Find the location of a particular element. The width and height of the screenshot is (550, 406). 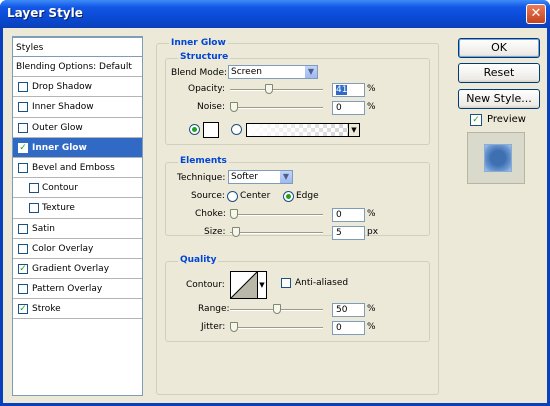

opacity-slider is located at coordinates (276, 89).